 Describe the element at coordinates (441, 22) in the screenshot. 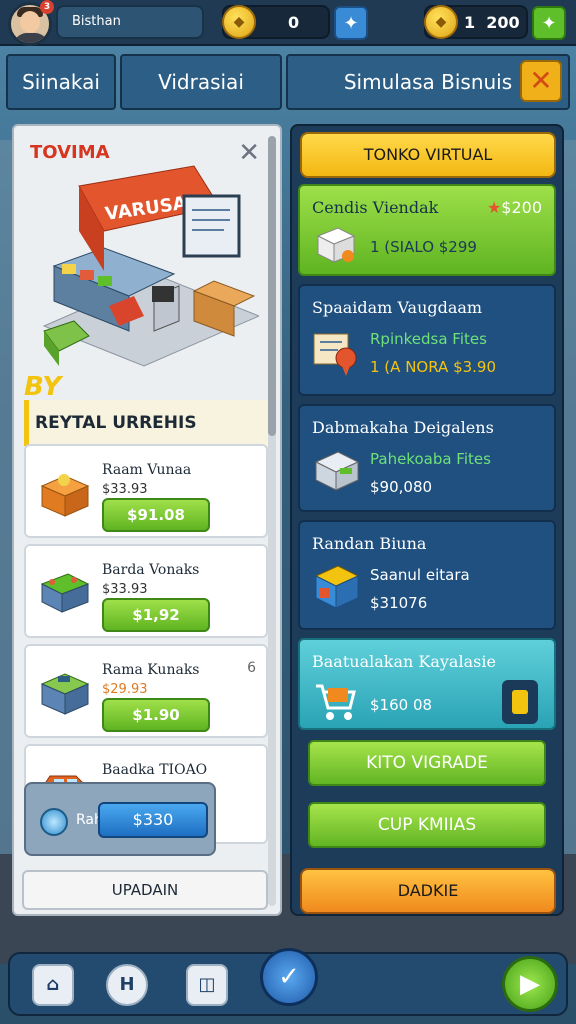

I see `gold-coin-icon: ◆` at that location.